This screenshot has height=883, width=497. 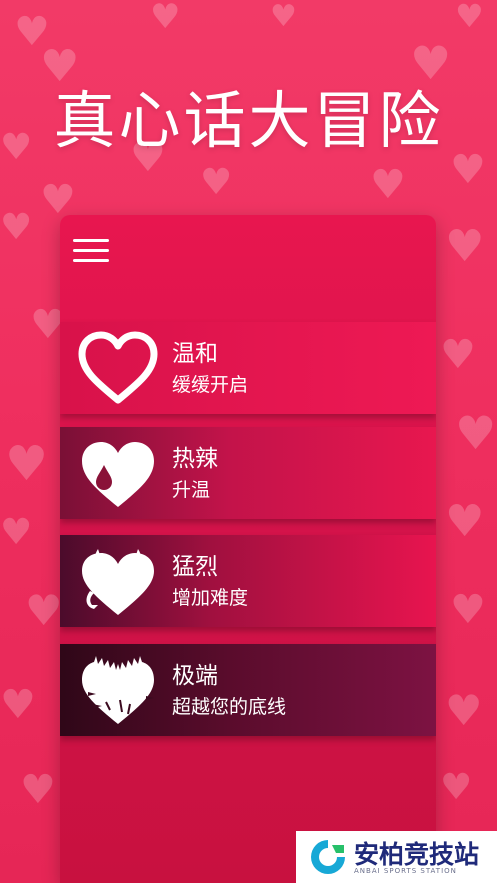 What do you see at coordinates (328, 857) in the screenshot?
I see `watermark-logo-icon` at bounding box center [328, 857].